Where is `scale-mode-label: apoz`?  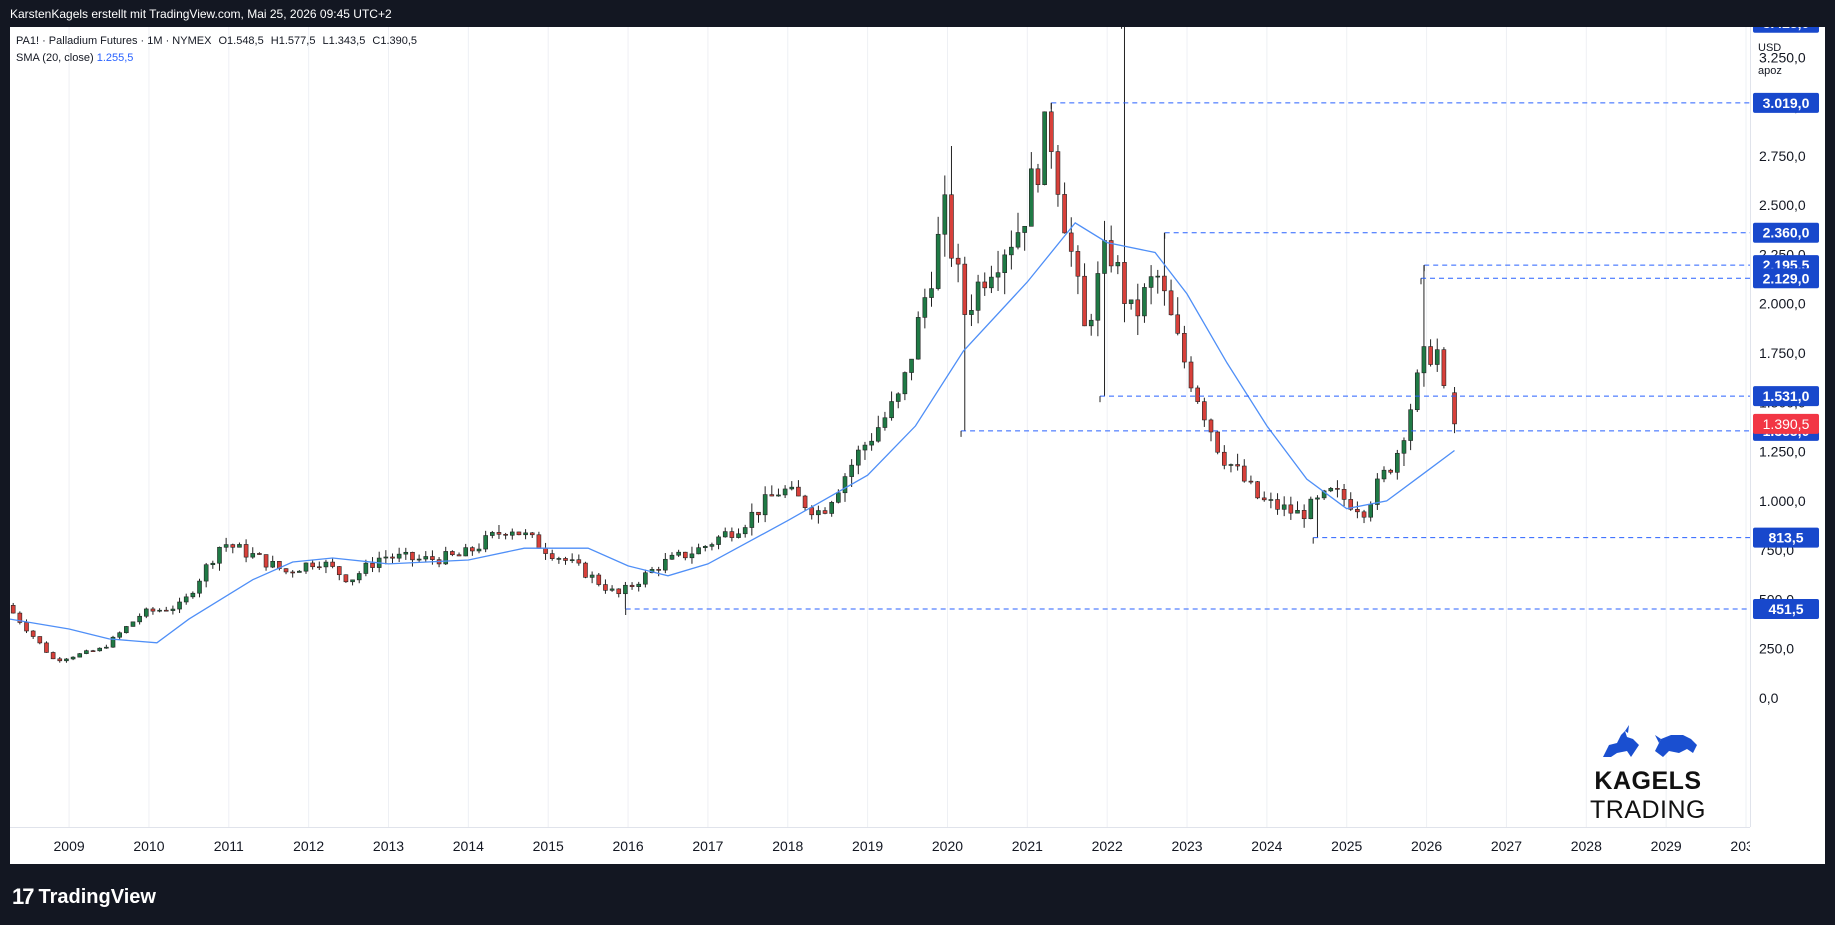
scale-mode-label: apoz is located at coordinates (1770, 71).